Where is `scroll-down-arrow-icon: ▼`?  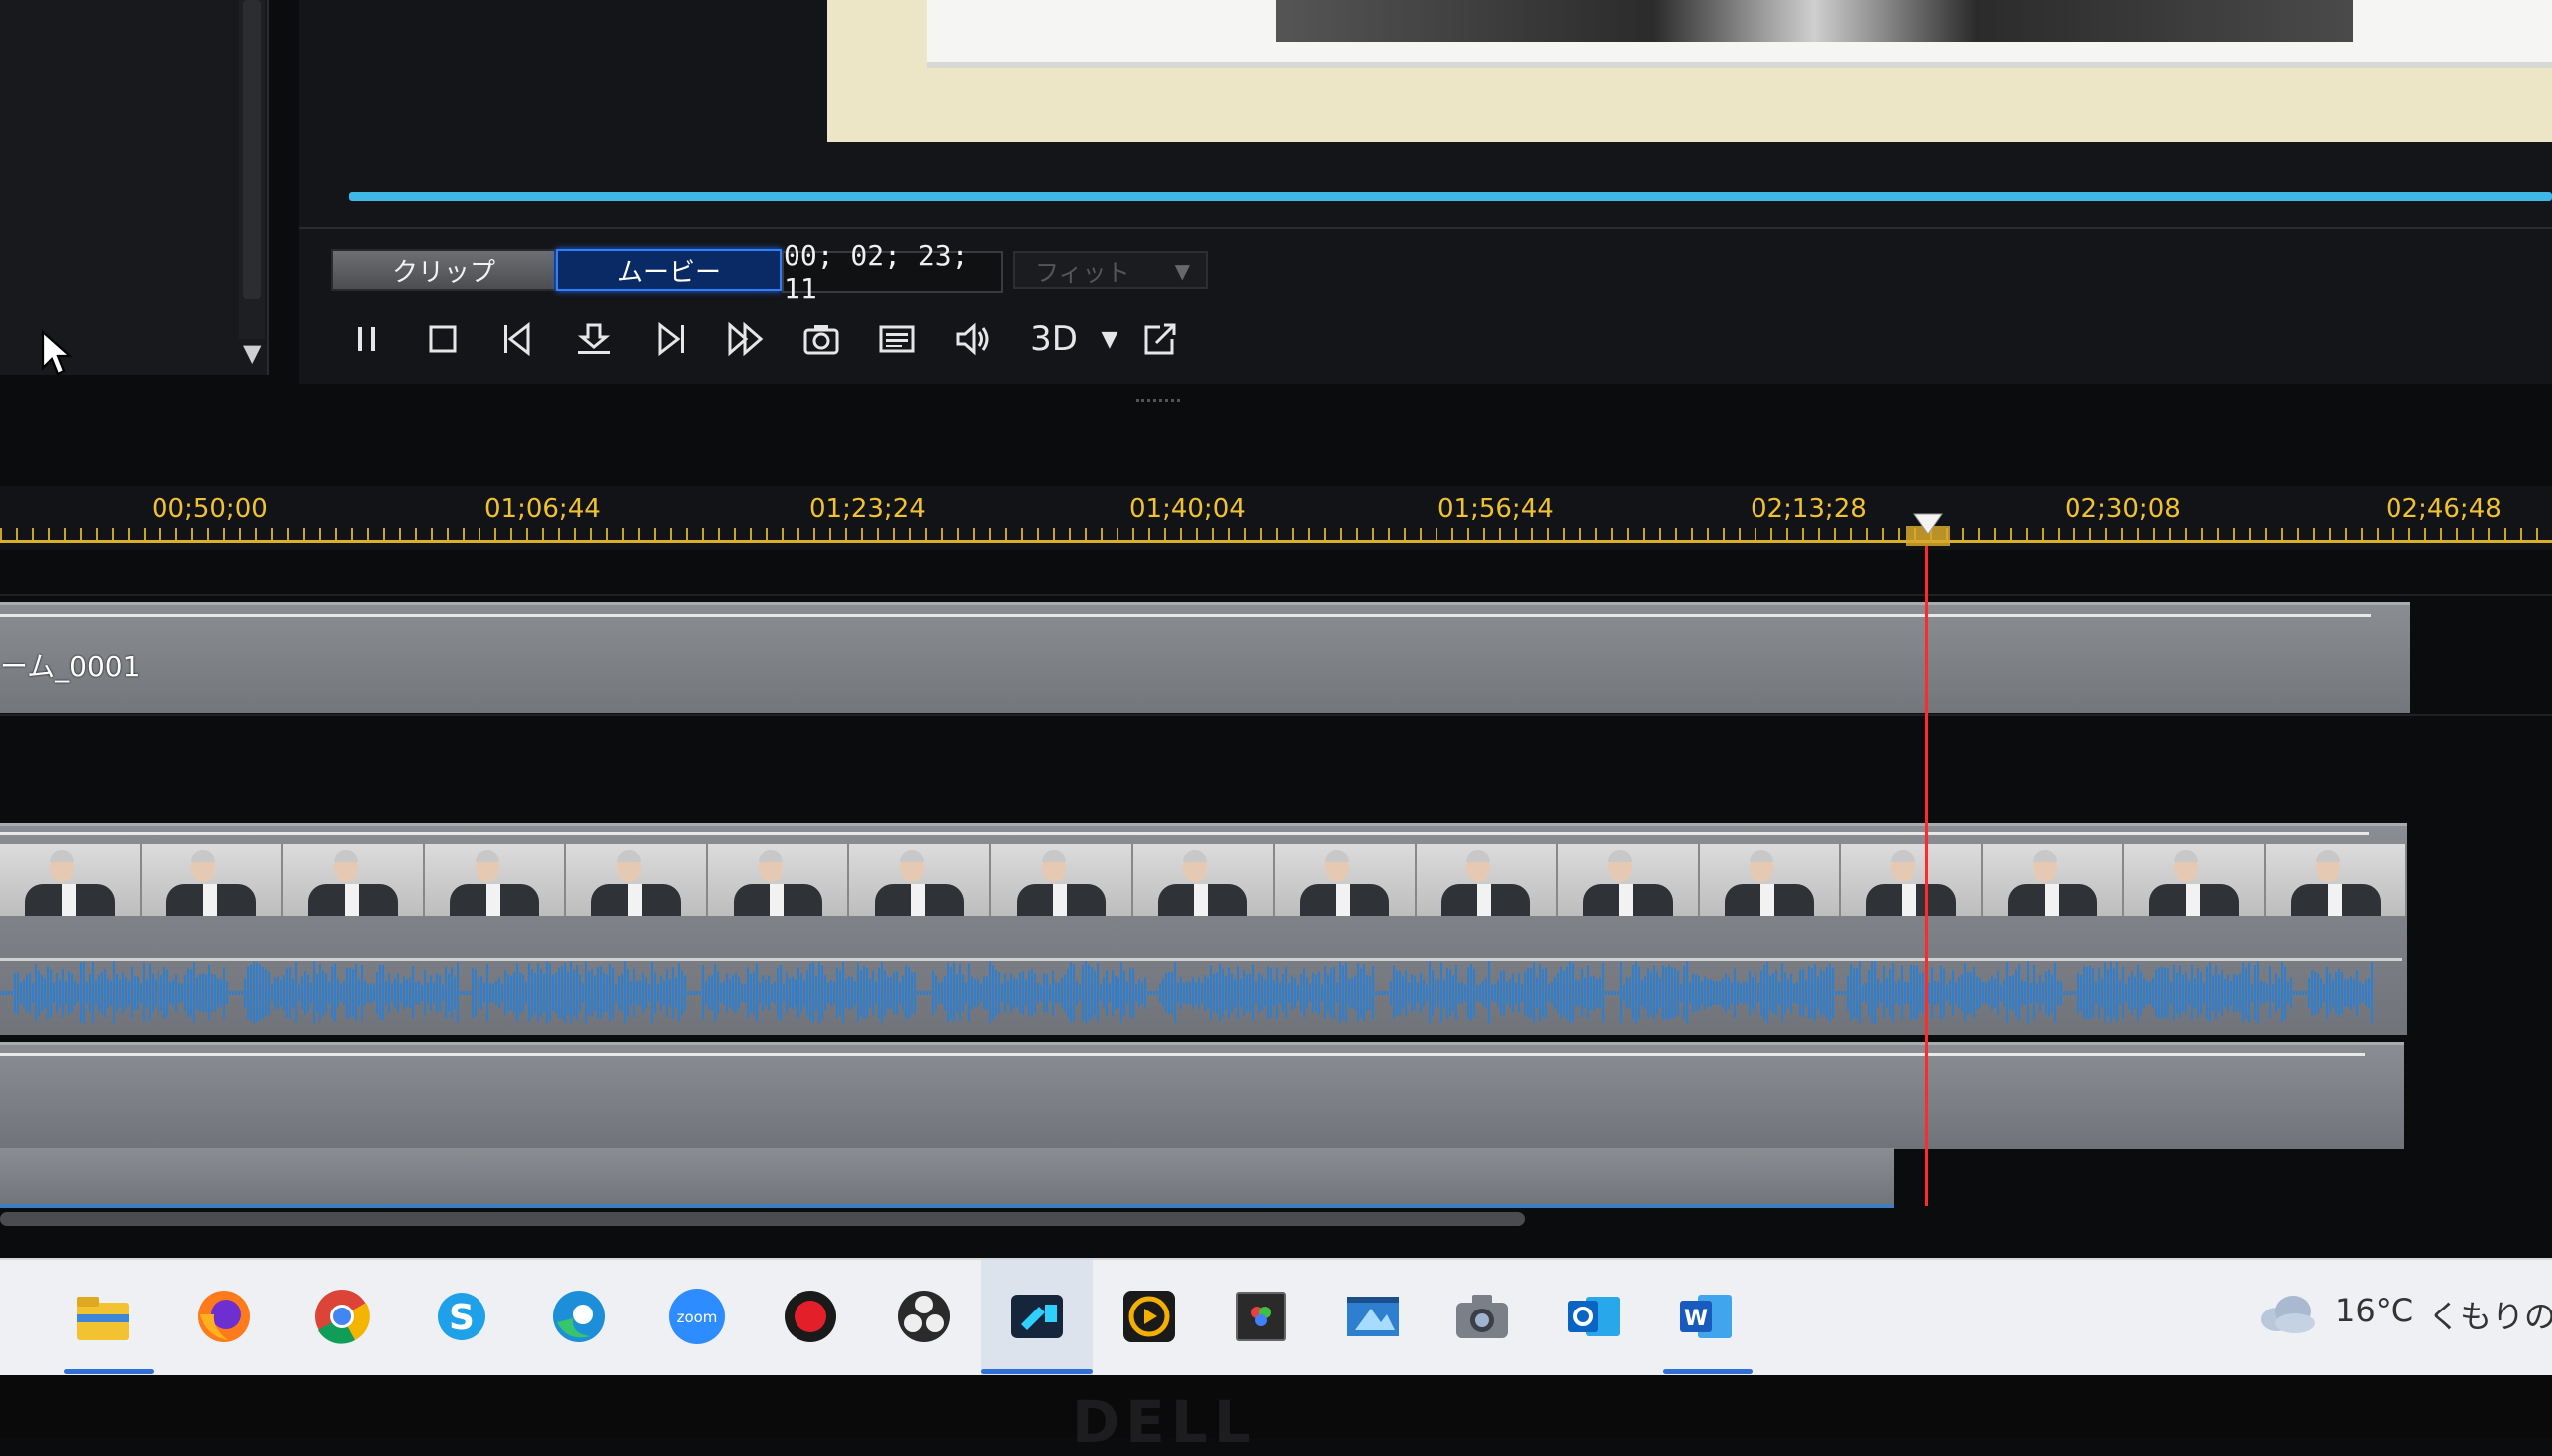 scroll-down-arrow-icon: ▼ is located at coordinates (252, 353).